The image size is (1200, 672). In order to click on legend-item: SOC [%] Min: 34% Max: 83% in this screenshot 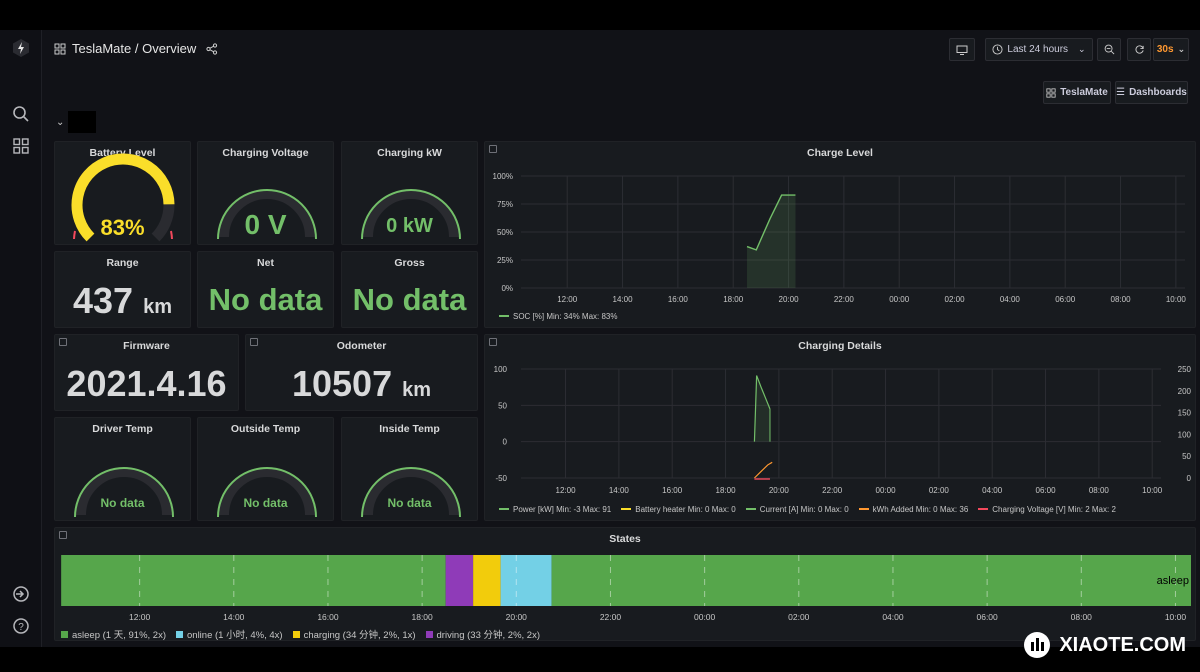, I will do `click(558, 316)`.